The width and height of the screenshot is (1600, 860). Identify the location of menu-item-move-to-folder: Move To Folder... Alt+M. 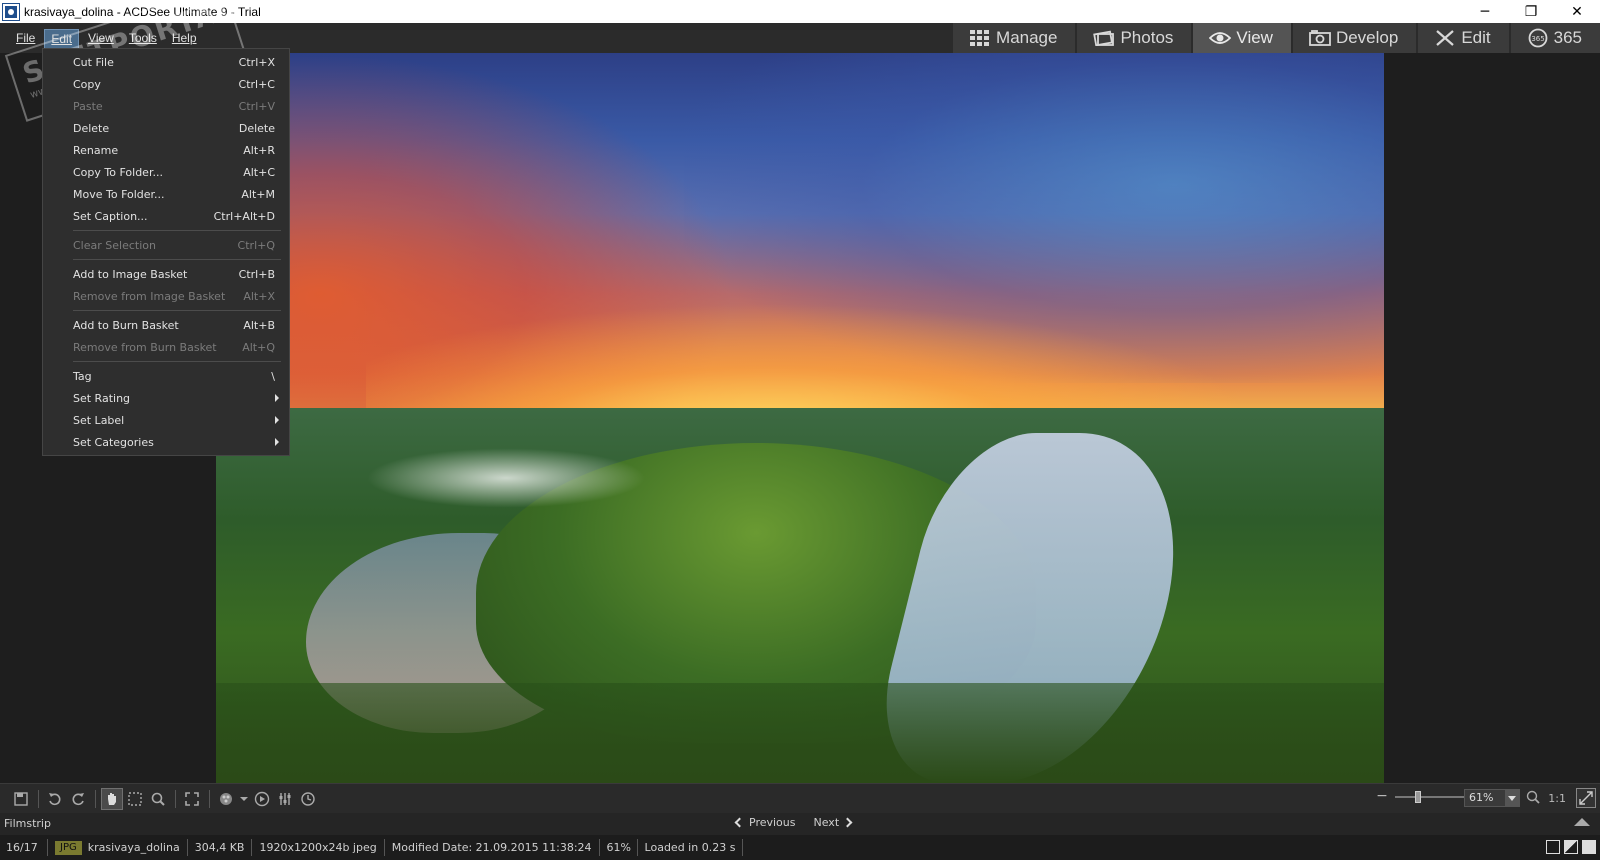
(166, 194).